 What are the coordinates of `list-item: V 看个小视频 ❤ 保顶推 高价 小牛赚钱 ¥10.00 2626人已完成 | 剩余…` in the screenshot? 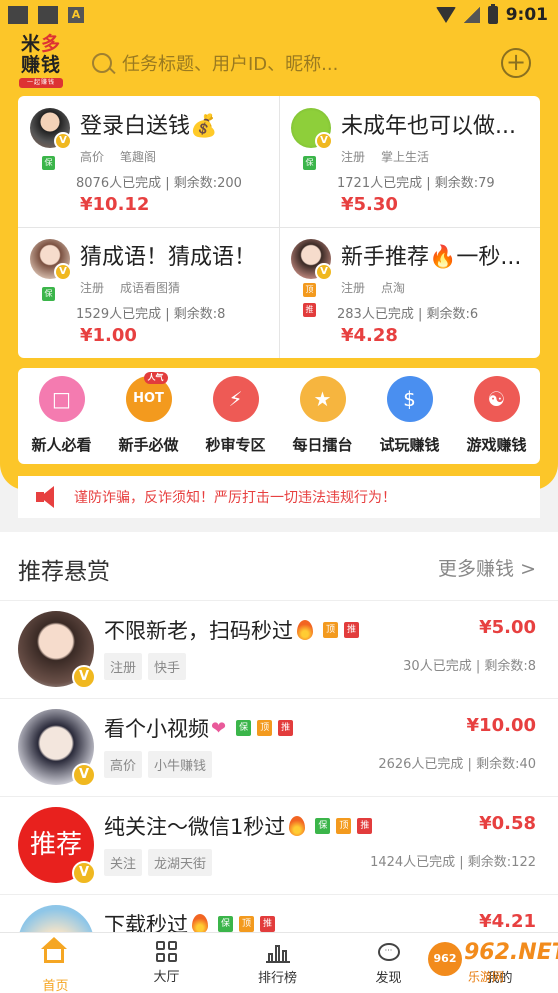 It's located at (279, 747).